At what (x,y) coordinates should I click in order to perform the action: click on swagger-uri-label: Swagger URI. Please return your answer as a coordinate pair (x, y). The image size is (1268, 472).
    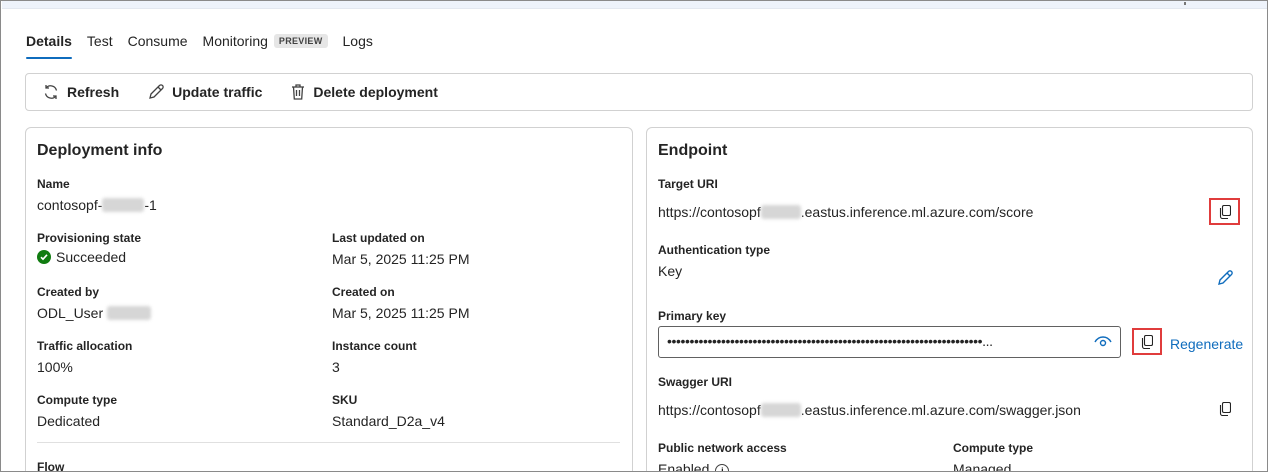
    Looking at the image, I should click on (695, 382).